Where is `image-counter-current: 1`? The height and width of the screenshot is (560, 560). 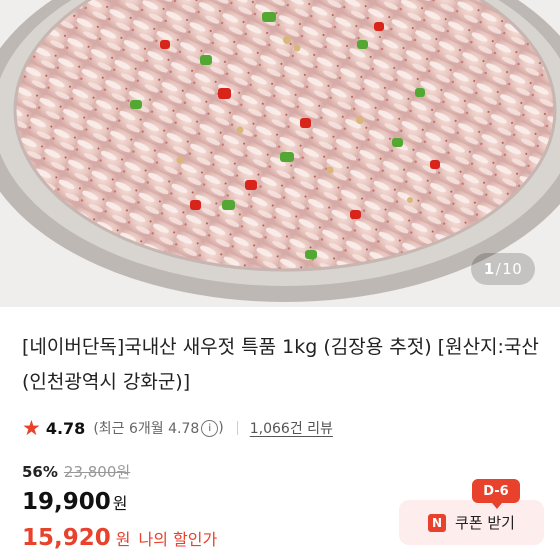
image-counter-current: 1 is located at coordinates (489, 269).